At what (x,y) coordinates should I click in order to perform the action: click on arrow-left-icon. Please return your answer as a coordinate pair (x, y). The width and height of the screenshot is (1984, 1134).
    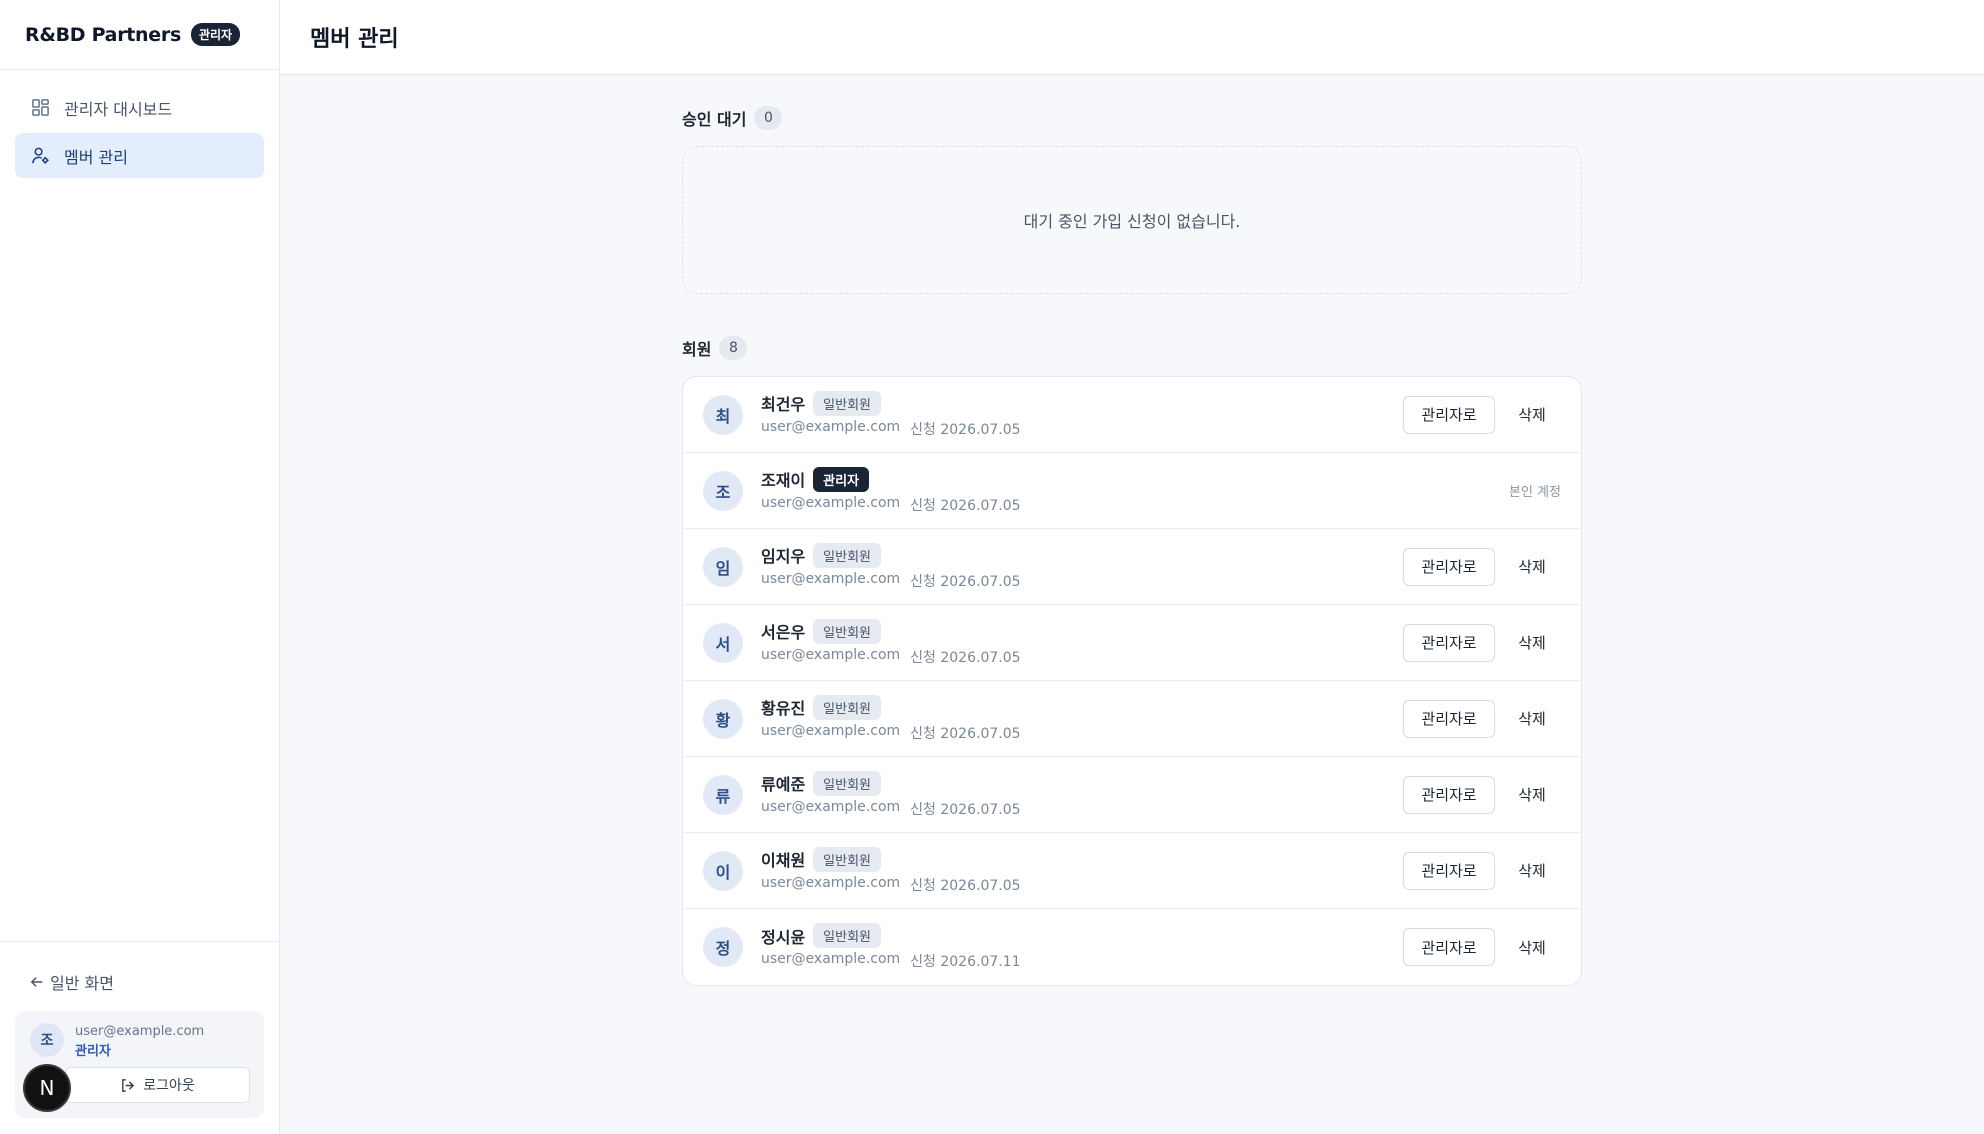
    Looking at the image, I should click on (36, 982).